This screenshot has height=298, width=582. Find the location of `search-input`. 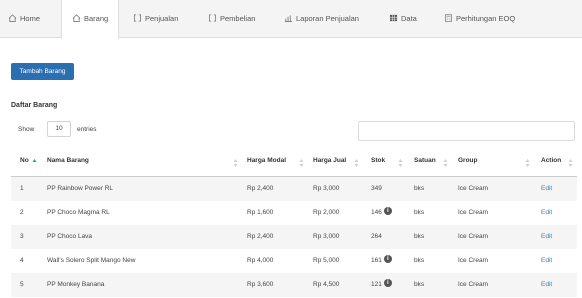

search-input is located at coordinates (466, 131).